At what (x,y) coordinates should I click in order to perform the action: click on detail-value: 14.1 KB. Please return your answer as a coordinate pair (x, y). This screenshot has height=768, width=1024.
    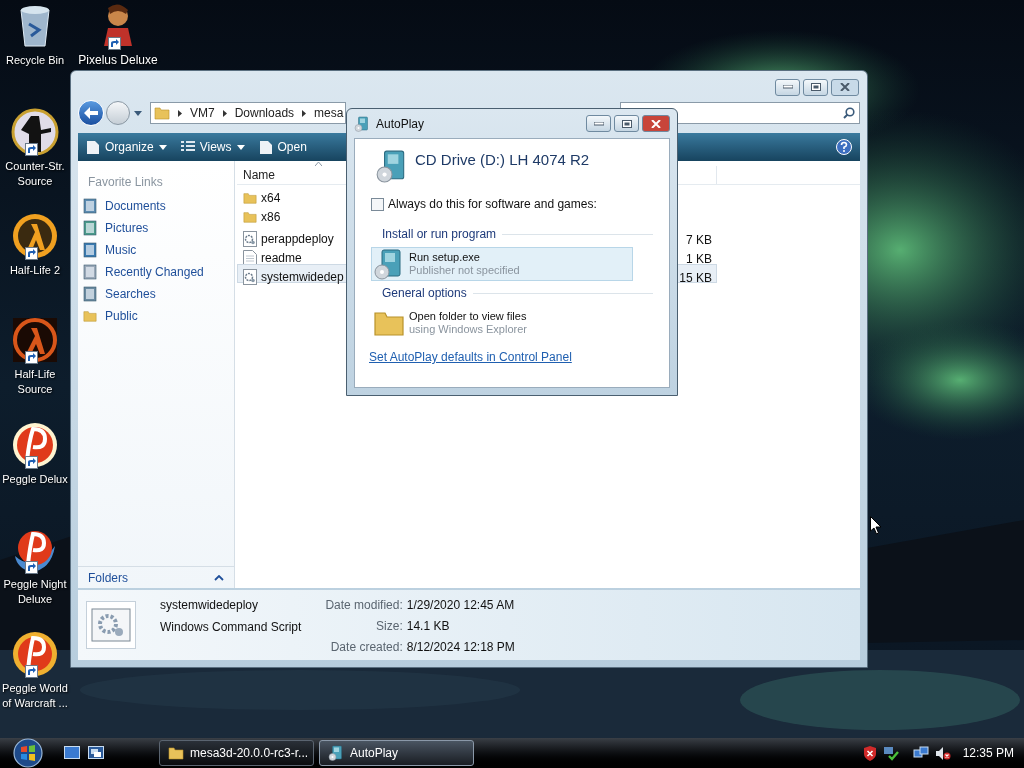
    Looking at the image, I should click on (428, 626).